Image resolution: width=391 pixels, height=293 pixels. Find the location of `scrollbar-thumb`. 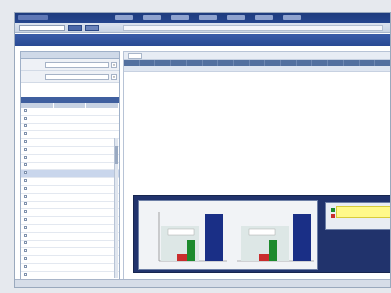

scrollbar-thumb is located at coordinates (116, 155).